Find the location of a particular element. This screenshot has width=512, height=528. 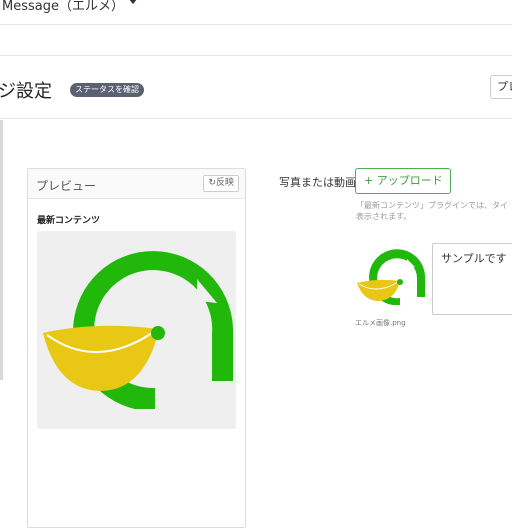

plugin-note-line1: 「最新コンテンツ」プラグインでは、タイ is located at coordinates (432, 205).